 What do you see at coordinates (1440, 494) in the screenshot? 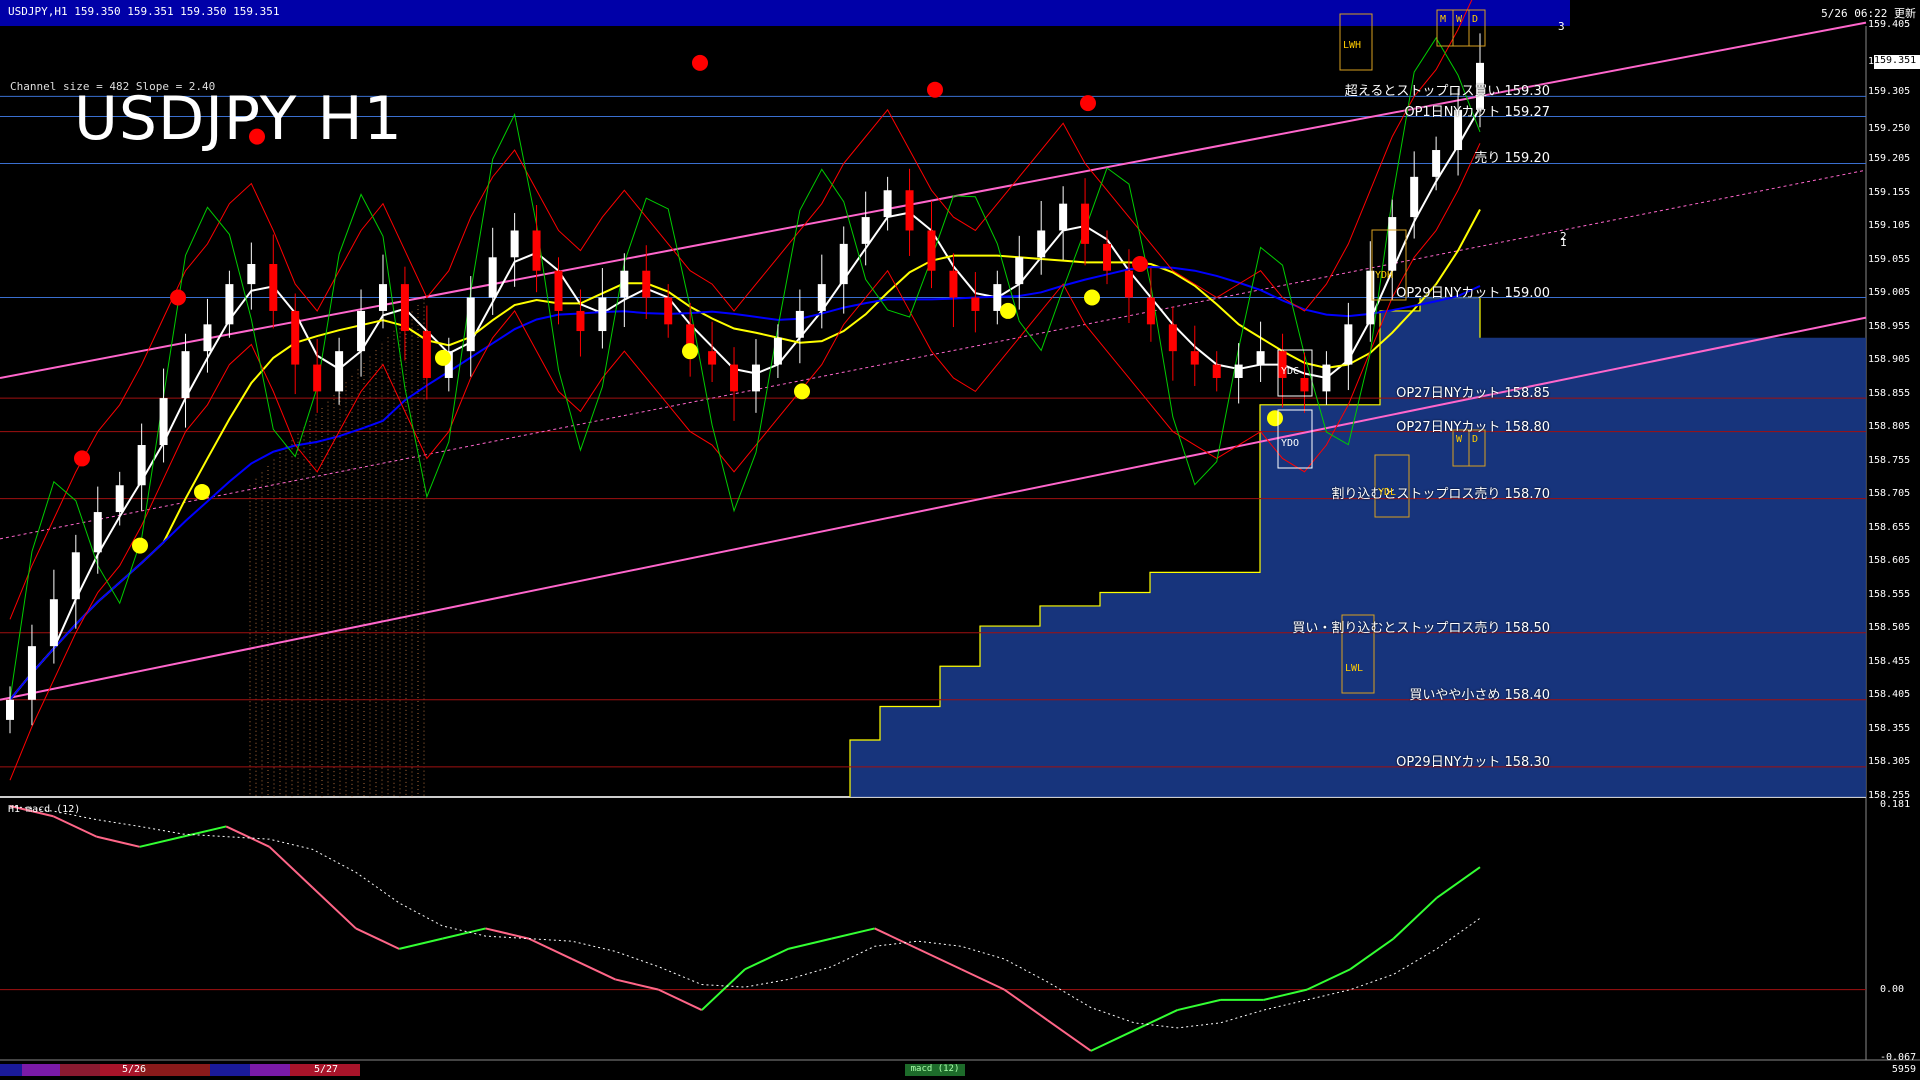
I see `level-label: 割り込むとストップロス売り 158.70` at bounding box center [1440, 494].